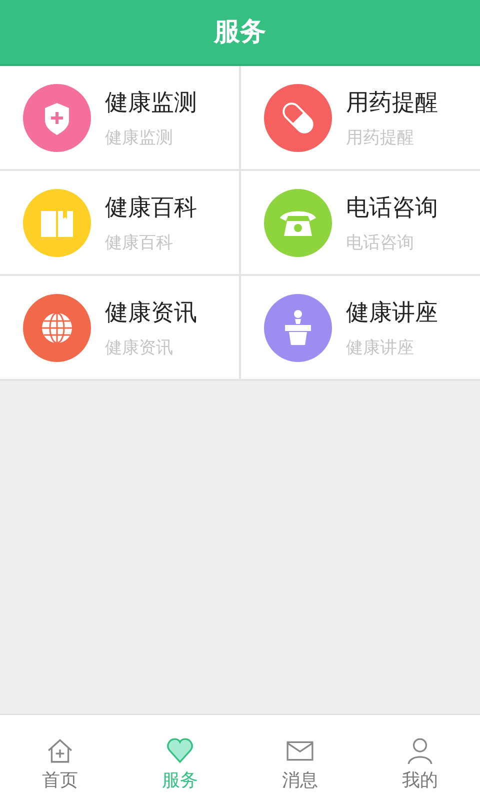 Image resolution: width=480 pixels, height=800 pixels. What do you see at coordinates (392, 208) in the screenshot?
I see `service-title: 电话咨询` at bounding box center [392, 208].